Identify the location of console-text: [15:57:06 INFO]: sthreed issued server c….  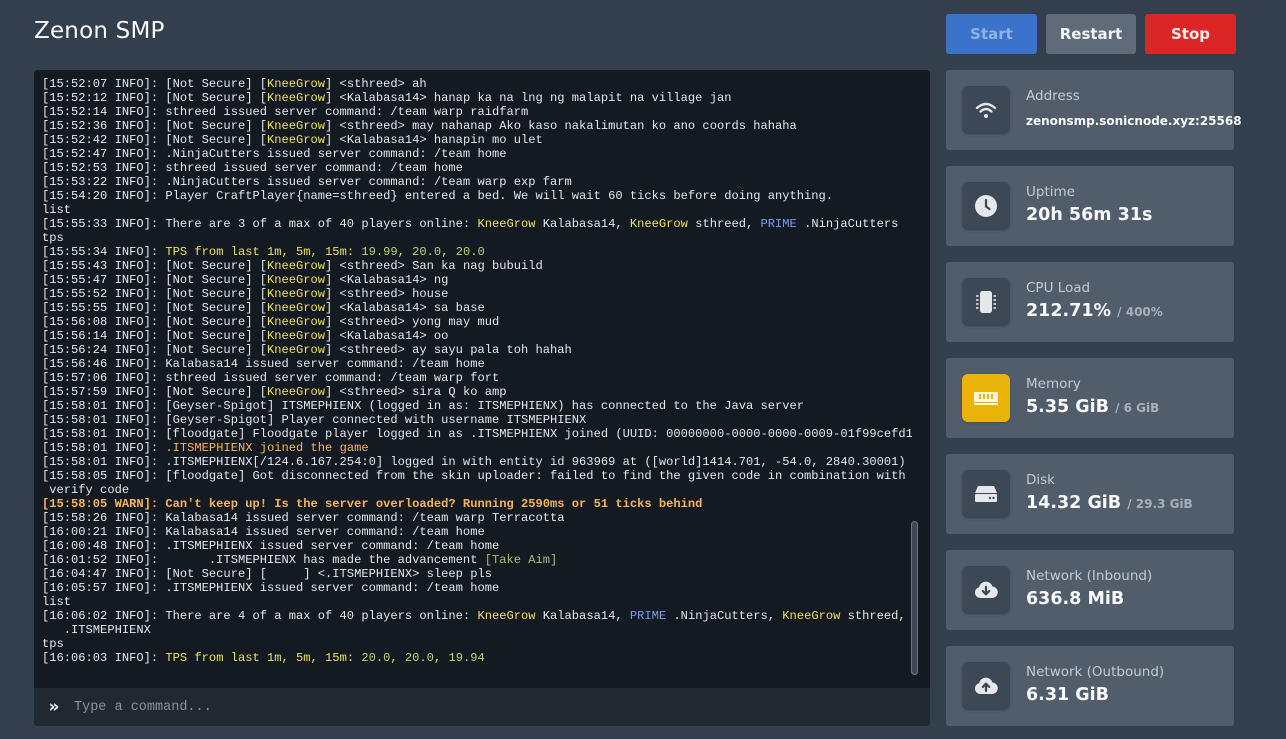
(271, 378).